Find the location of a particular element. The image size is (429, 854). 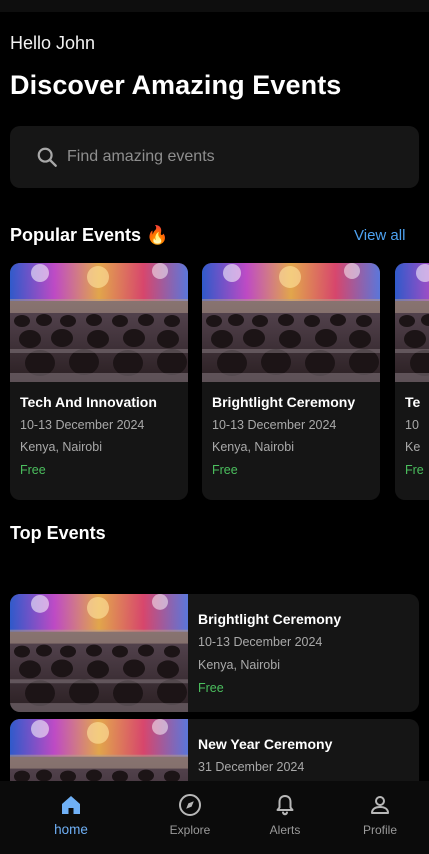

search-bar: Find amazing events is located at coordinates (214, 157).